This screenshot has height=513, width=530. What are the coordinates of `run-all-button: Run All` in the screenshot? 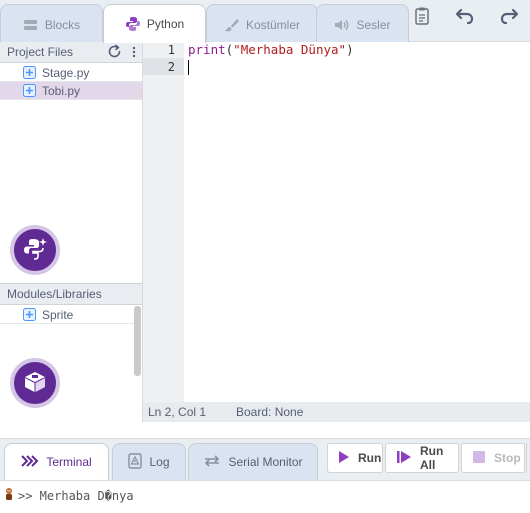 It's located at (422, 458).